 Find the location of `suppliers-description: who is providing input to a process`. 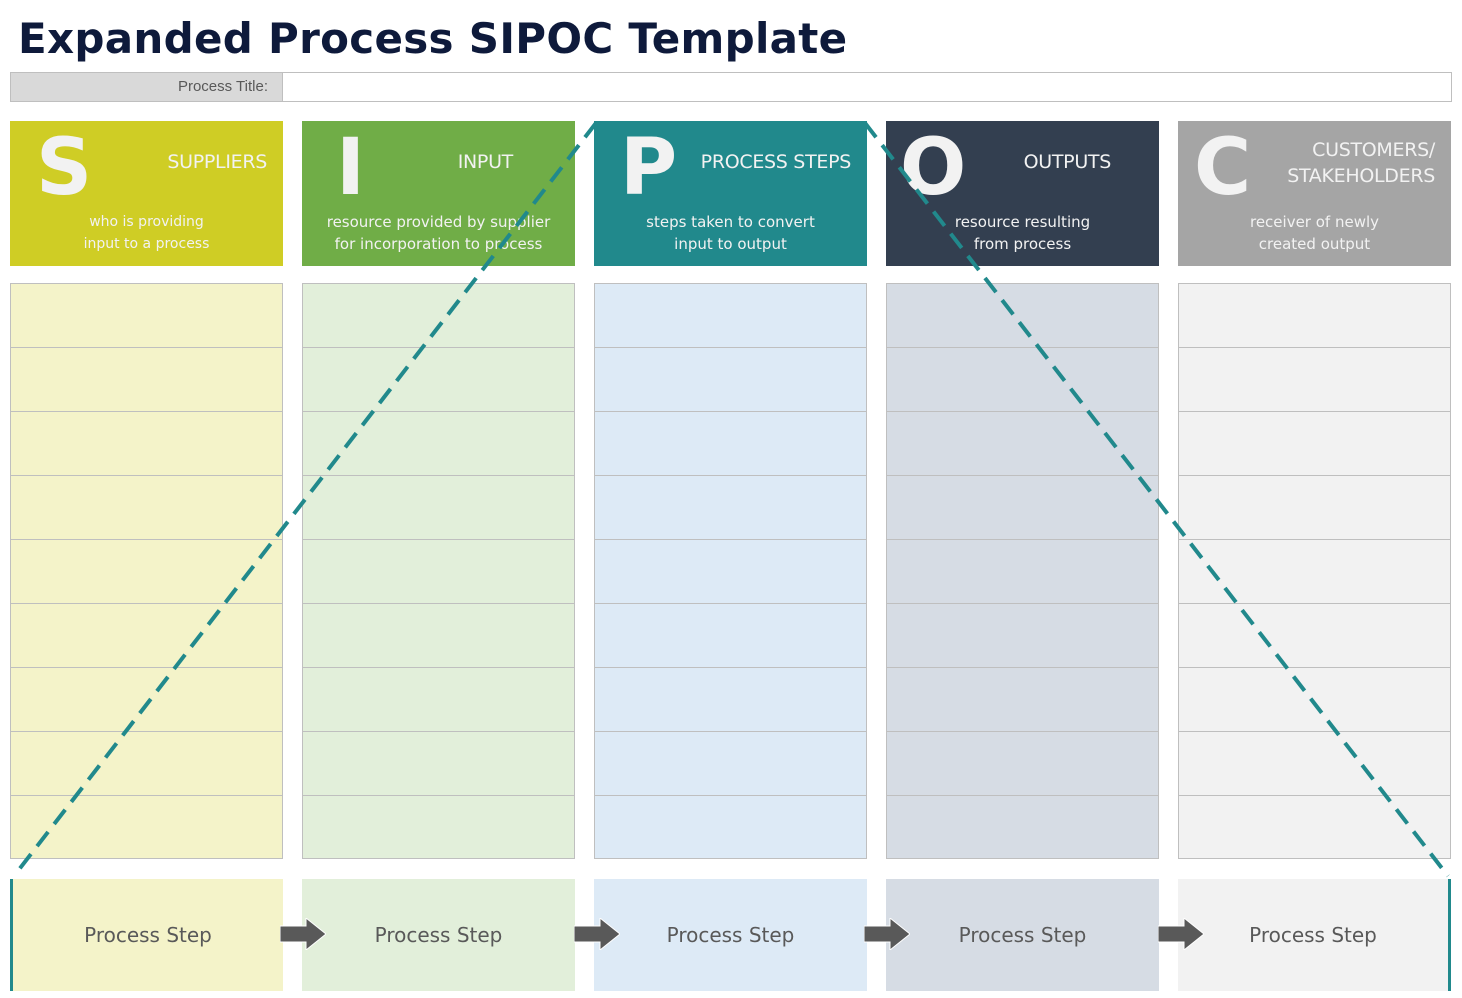

suppliers-description: who is providing input to a process is located at coordinates (146, 233).